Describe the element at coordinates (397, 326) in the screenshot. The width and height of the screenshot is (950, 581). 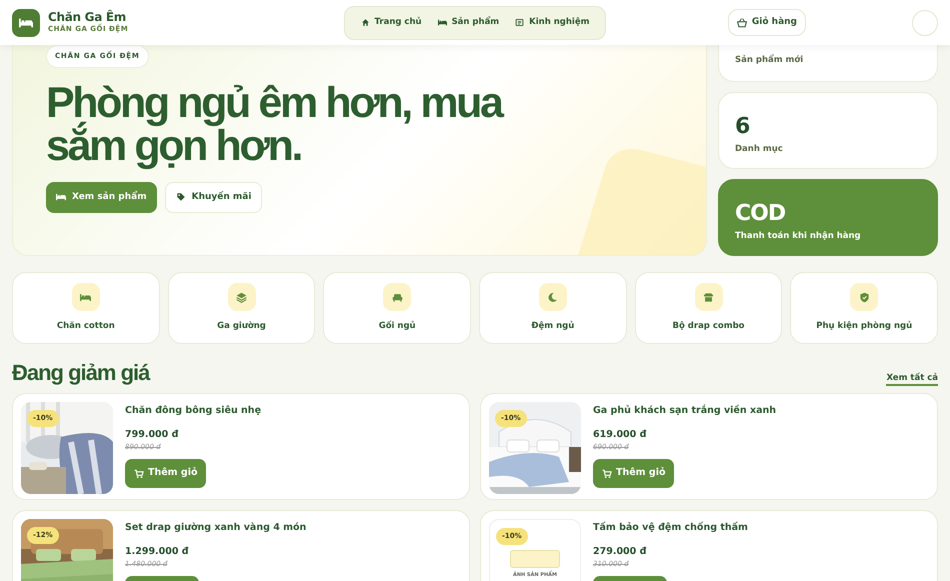
I see `category-label: Gối ngủ` at that location.